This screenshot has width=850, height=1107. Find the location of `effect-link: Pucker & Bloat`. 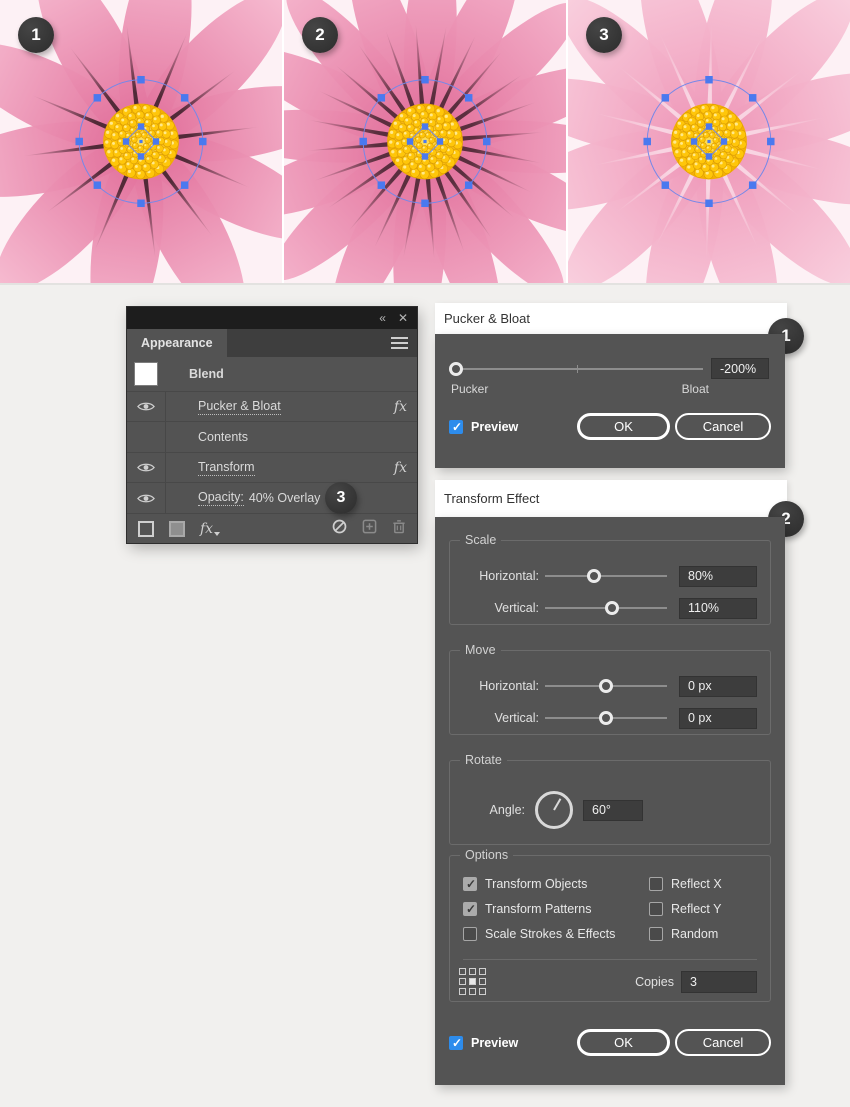

effect-link: Pucker & Bloat is located at coordinates (239, 407).